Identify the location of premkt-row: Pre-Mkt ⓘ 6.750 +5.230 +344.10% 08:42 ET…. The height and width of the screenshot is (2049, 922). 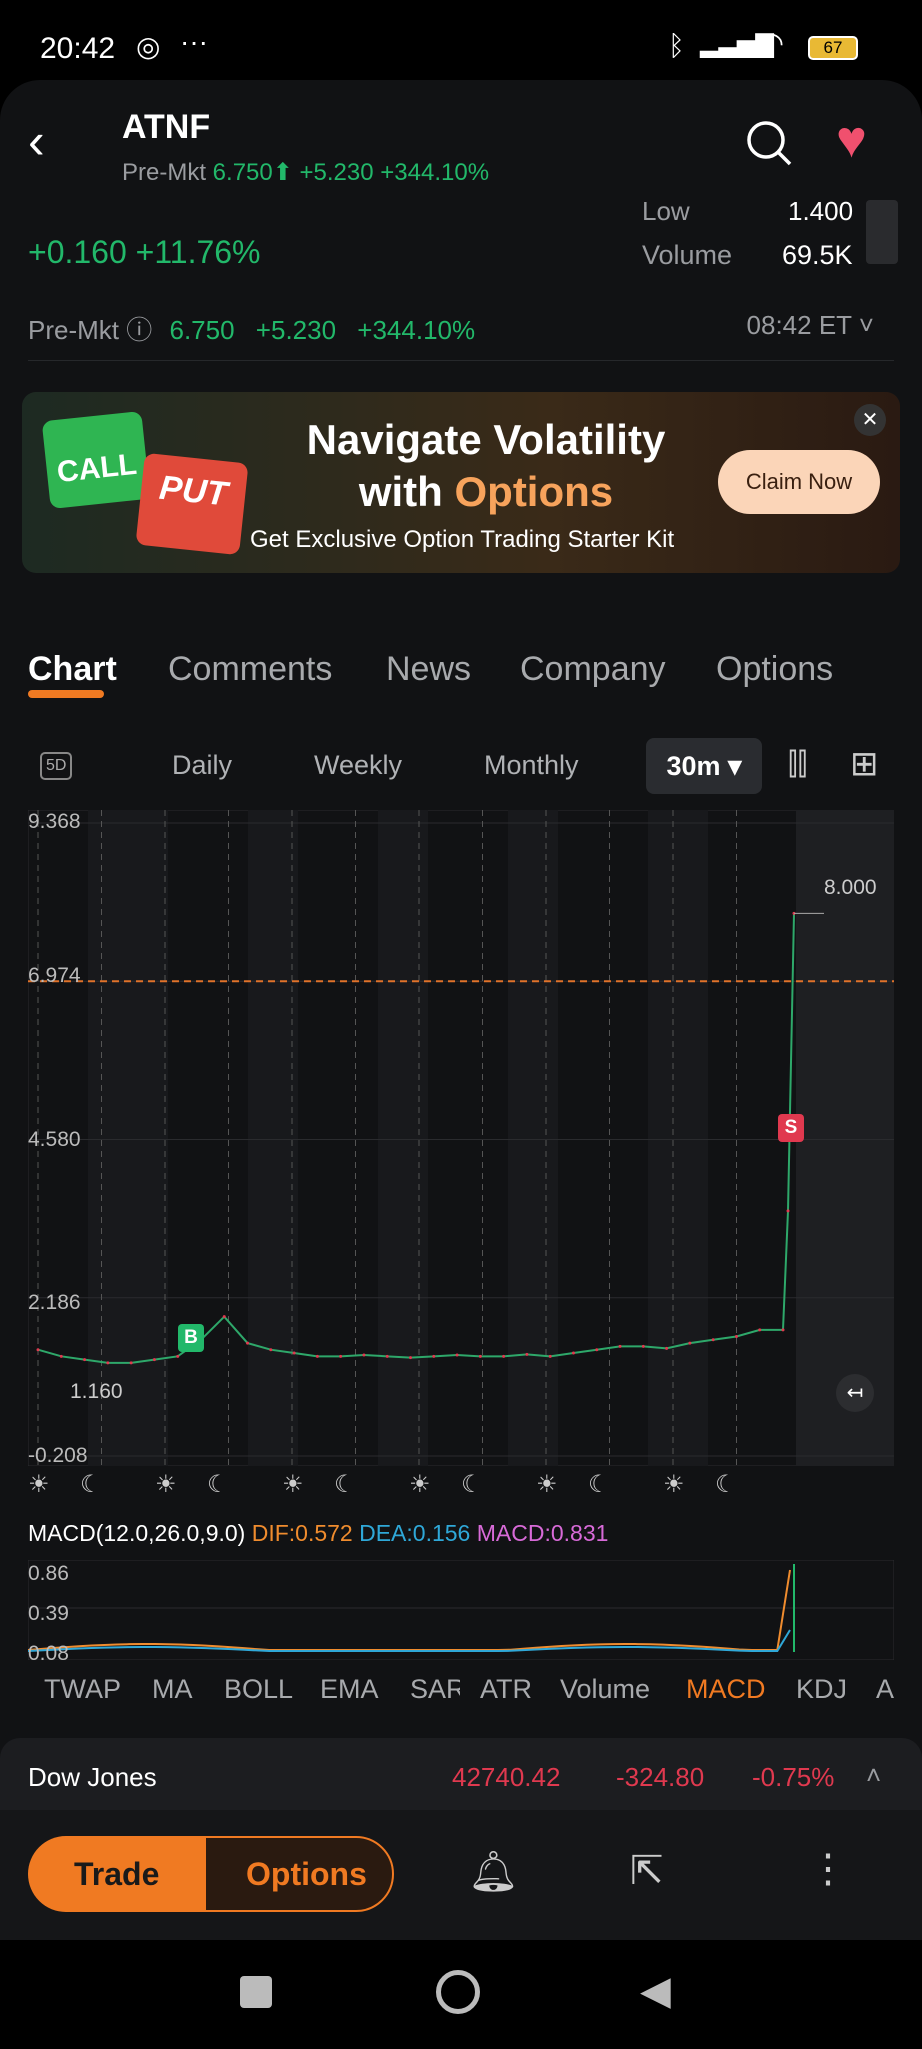
(451, 327).